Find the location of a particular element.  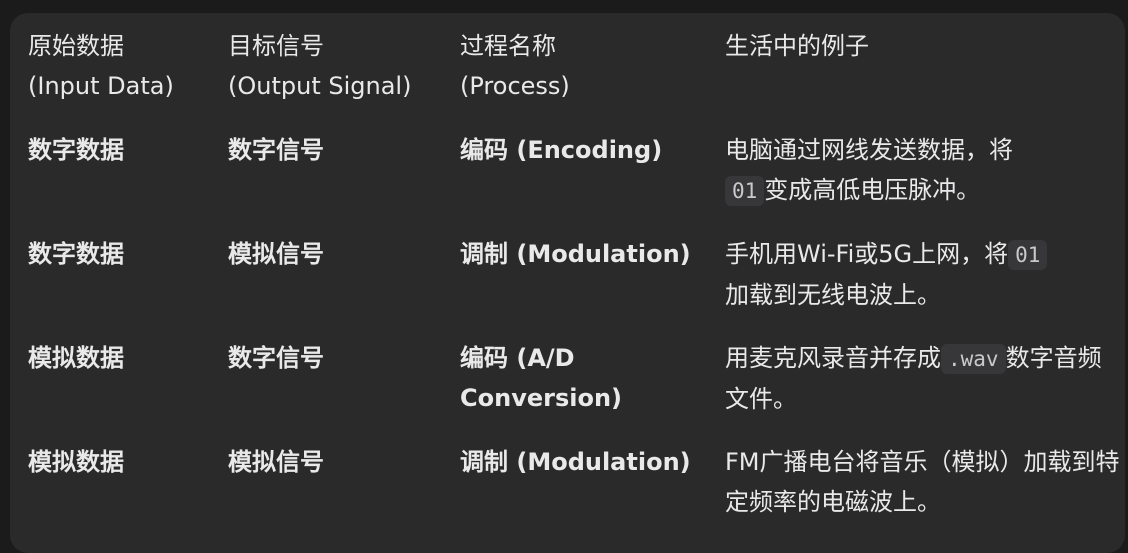

header-input-data: 原始数据 (Input Data) is located at coordinates (119, 71).